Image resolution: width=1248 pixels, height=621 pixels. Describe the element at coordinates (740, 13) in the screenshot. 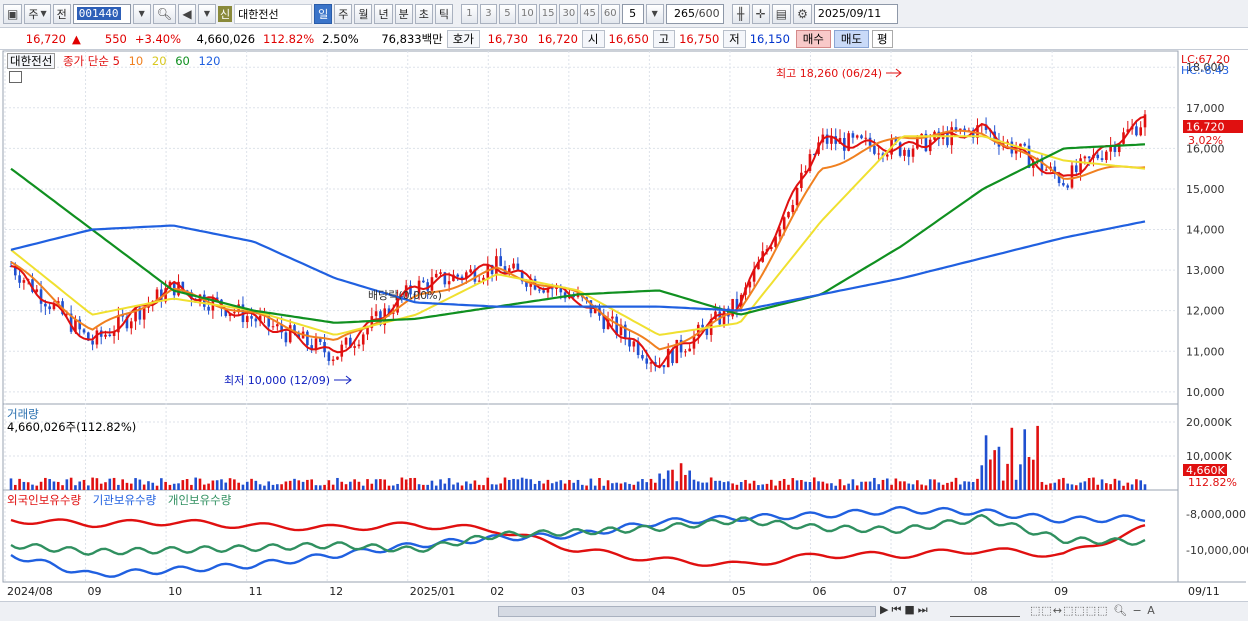

I see `candle-type-button: ╫` at that location.